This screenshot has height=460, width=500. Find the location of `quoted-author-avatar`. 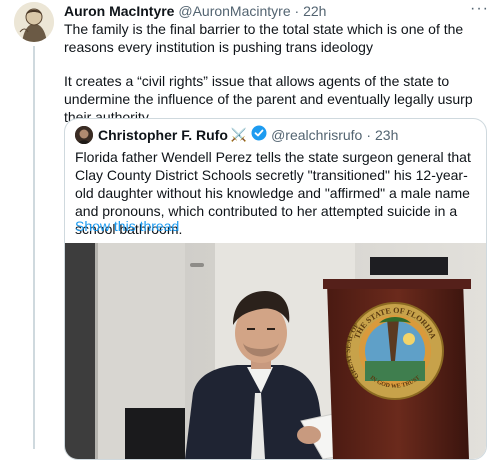

quoted-author-avatar is located at coordinates (84, 135).